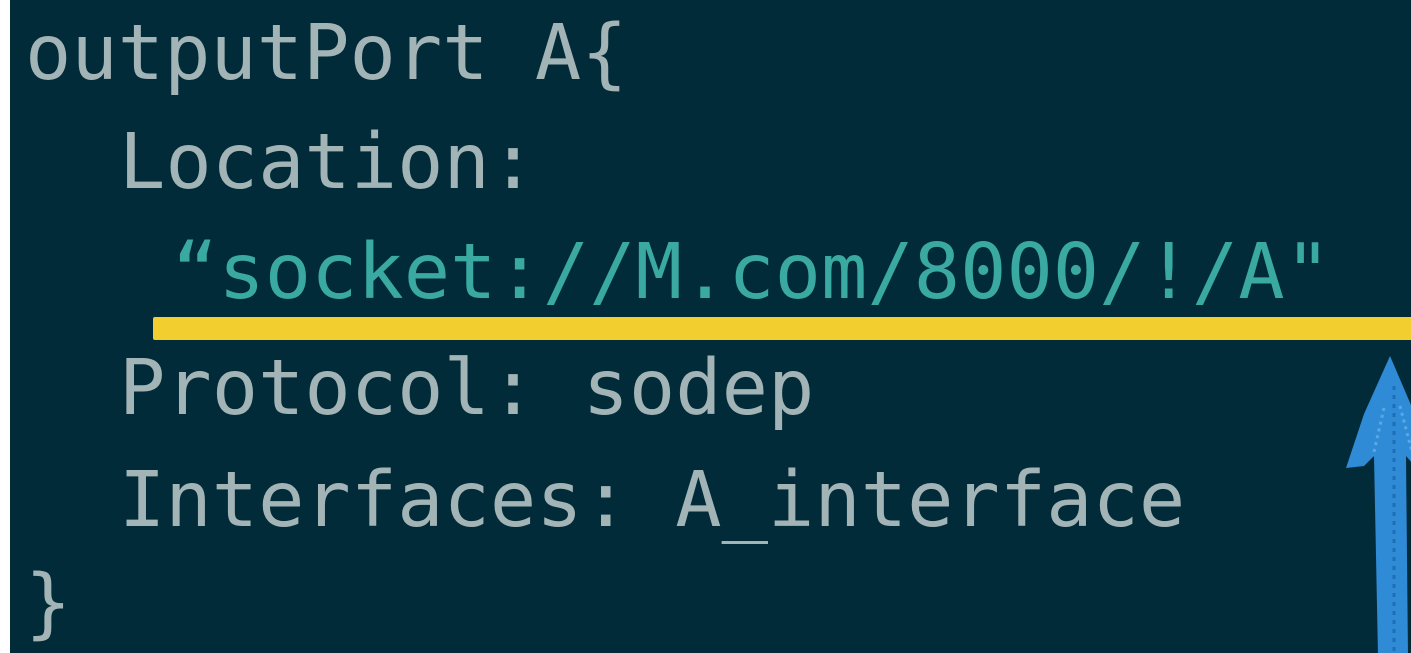 This screenshot has height=653, width=1411. I want to click on code-line-interfaces: Interfaces: A_interface, so click(652, 500).